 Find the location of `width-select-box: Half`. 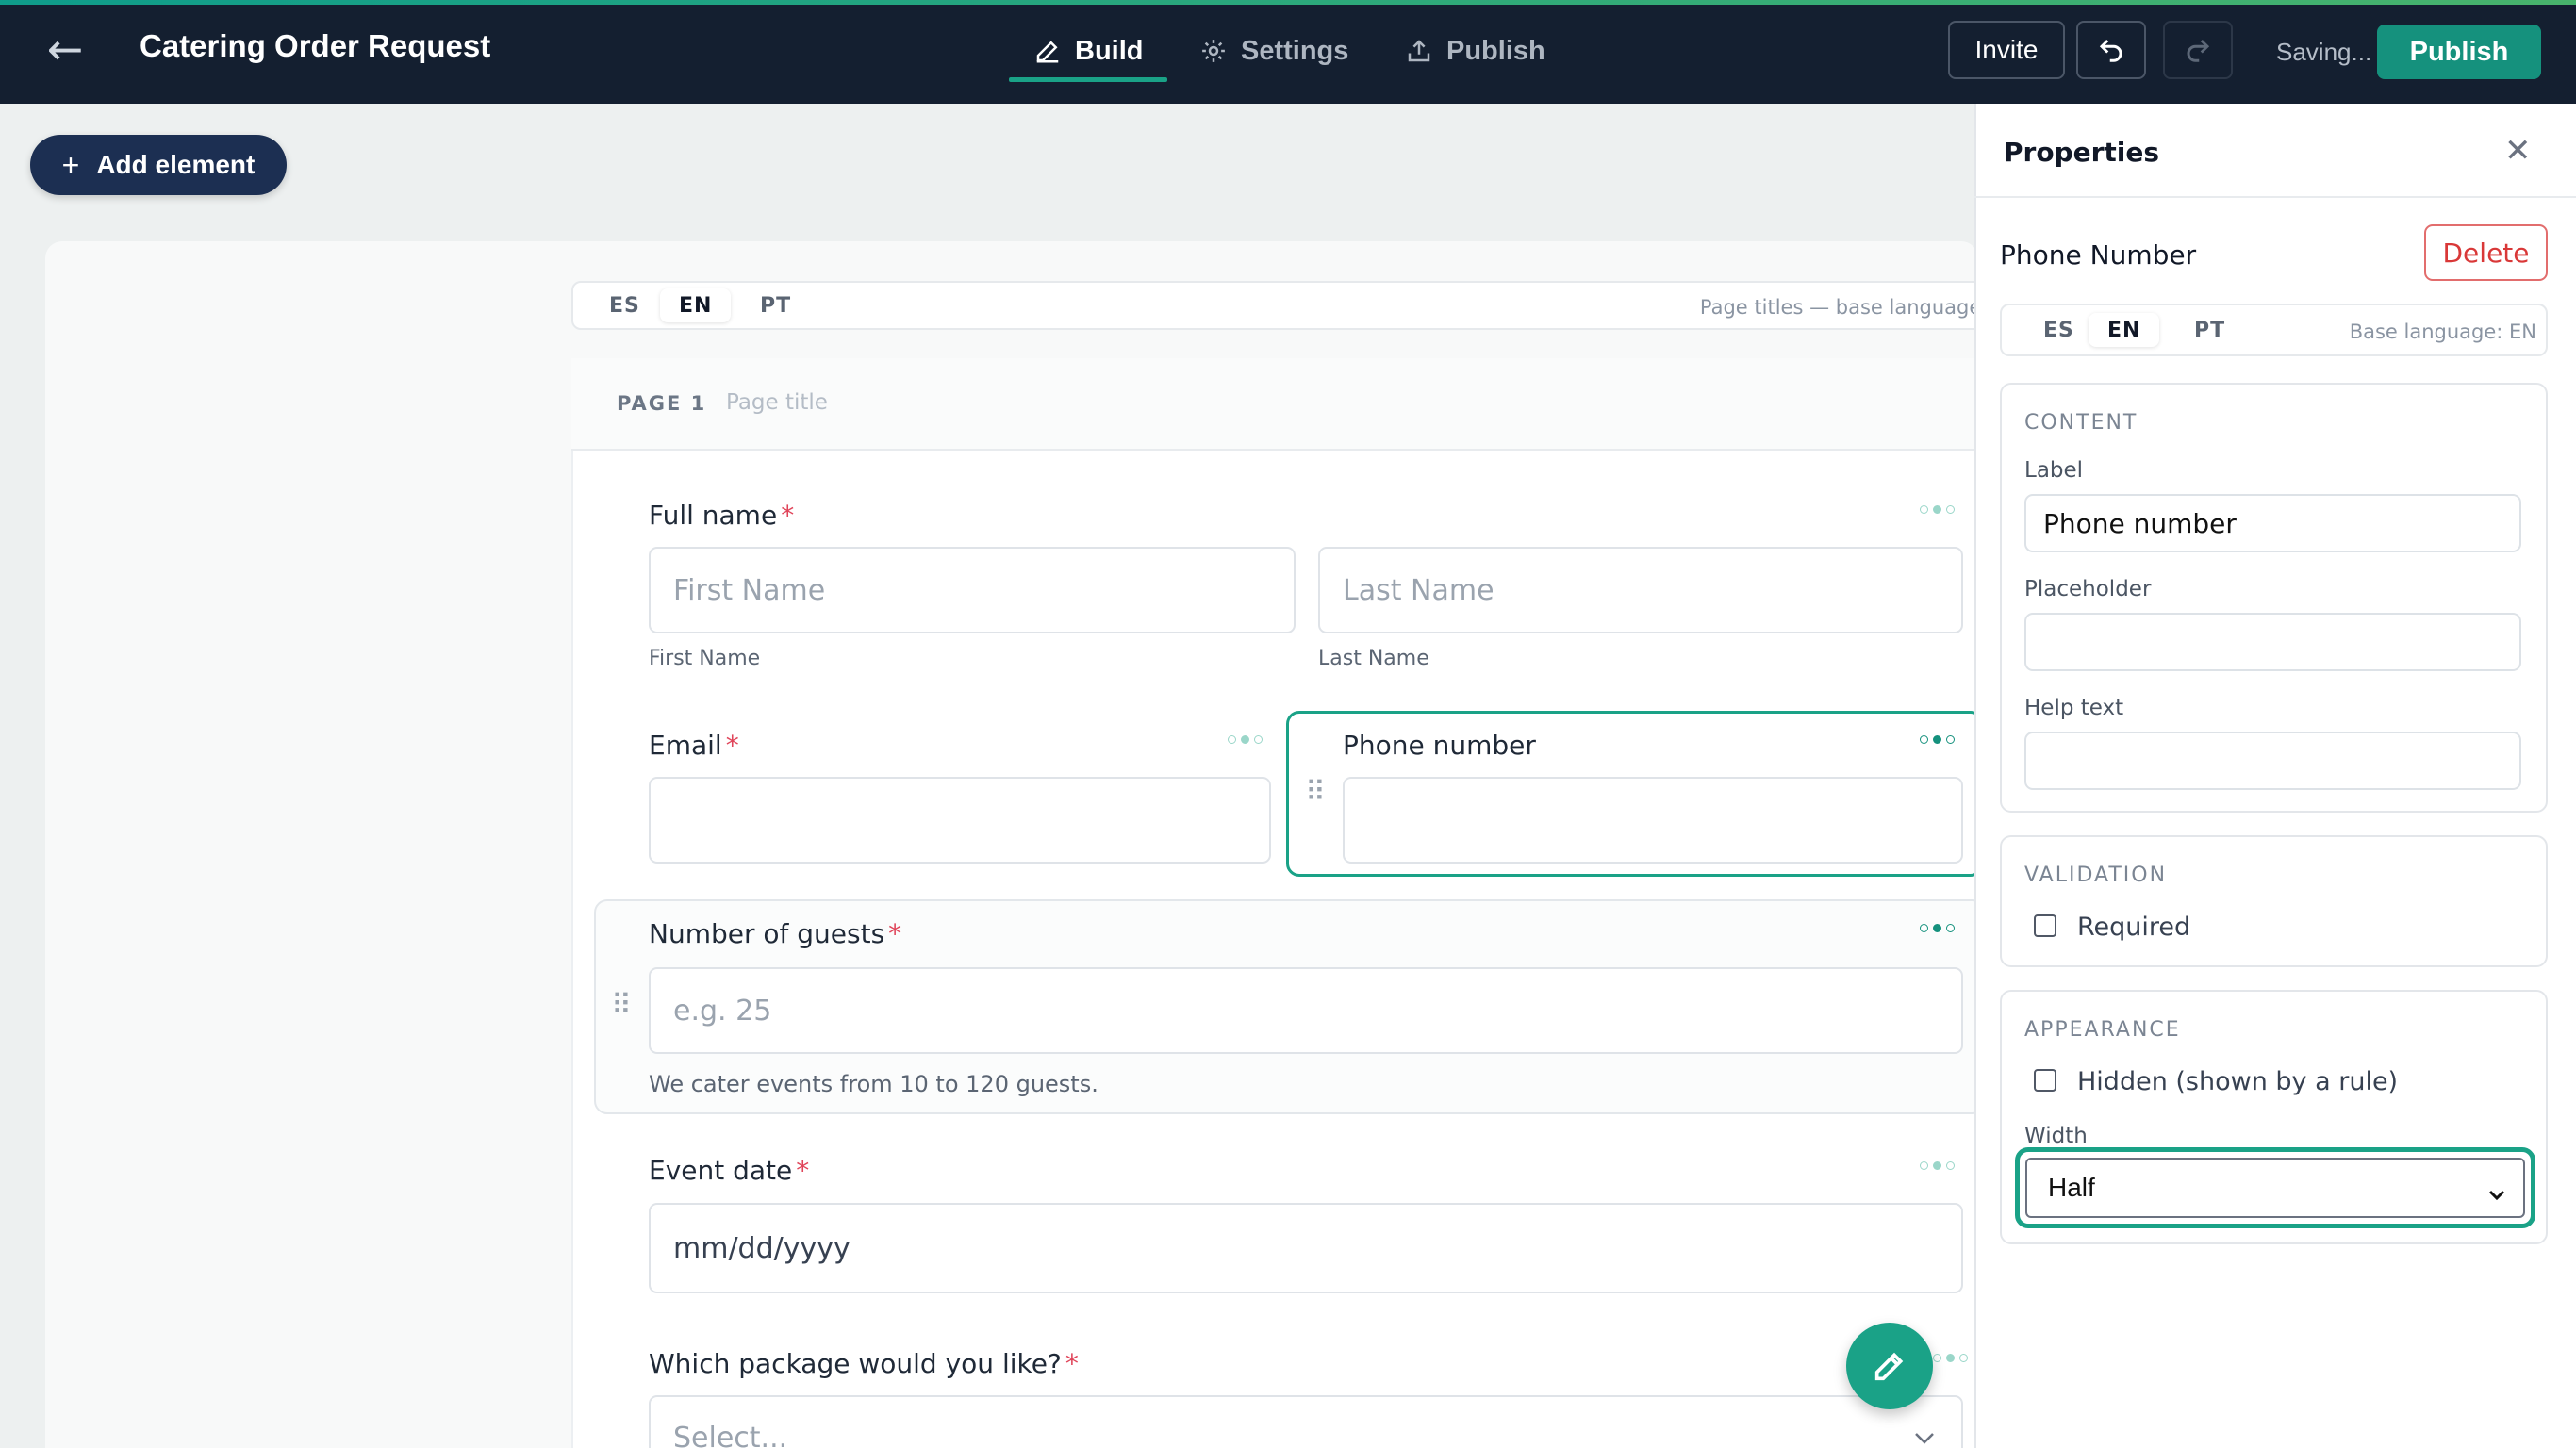

width-select-box: Half is located at coordinates (2275, 1188).